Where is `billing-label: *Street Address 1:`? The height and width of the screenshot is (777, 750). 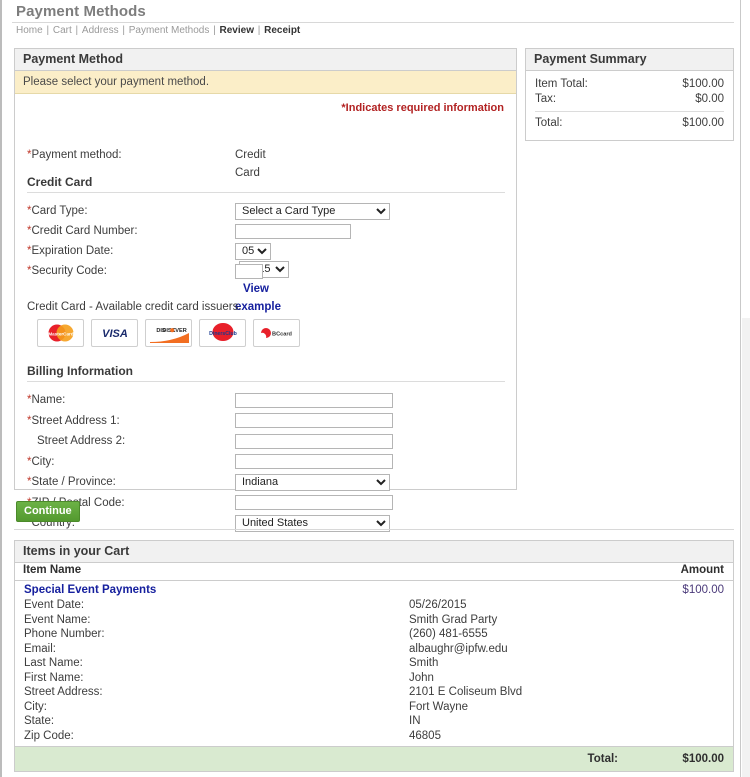
billing-label: *Street Address 1: is located at coordinates (73, 420).